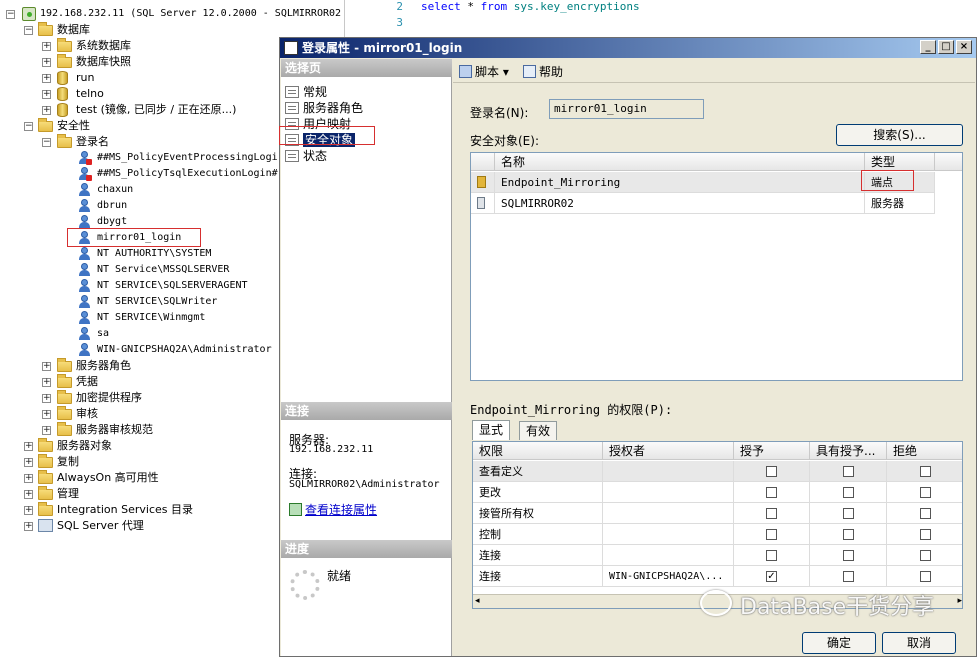 The image size is (977, 657). What do you see at coordinates (331, 449) in the screenshot?
I see `server-value: 192.168.232.11` at bounding box center [331, 449].